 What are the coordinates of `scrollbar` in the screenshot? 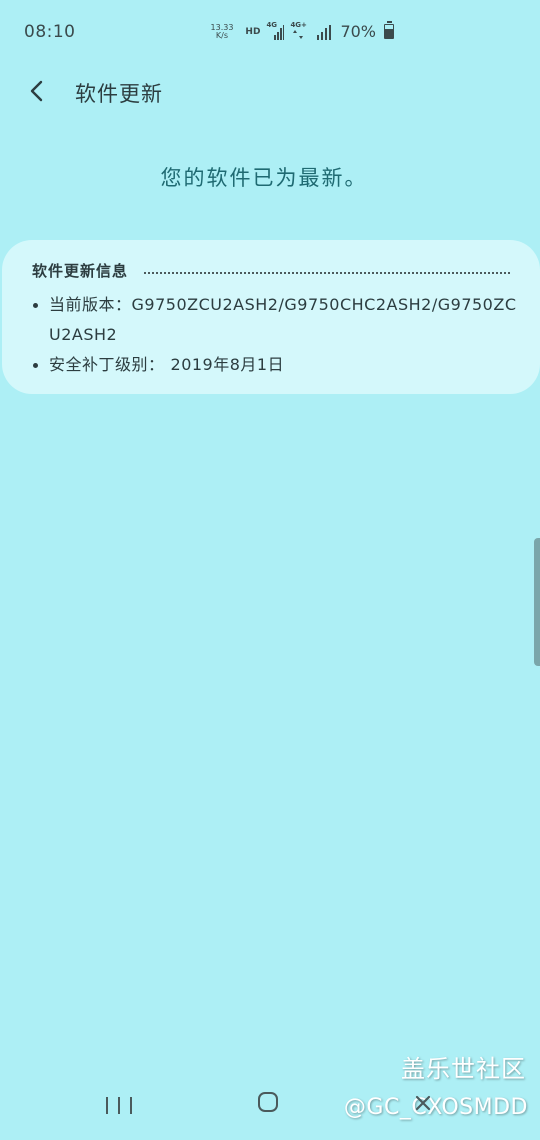 It's located at (537, 602).